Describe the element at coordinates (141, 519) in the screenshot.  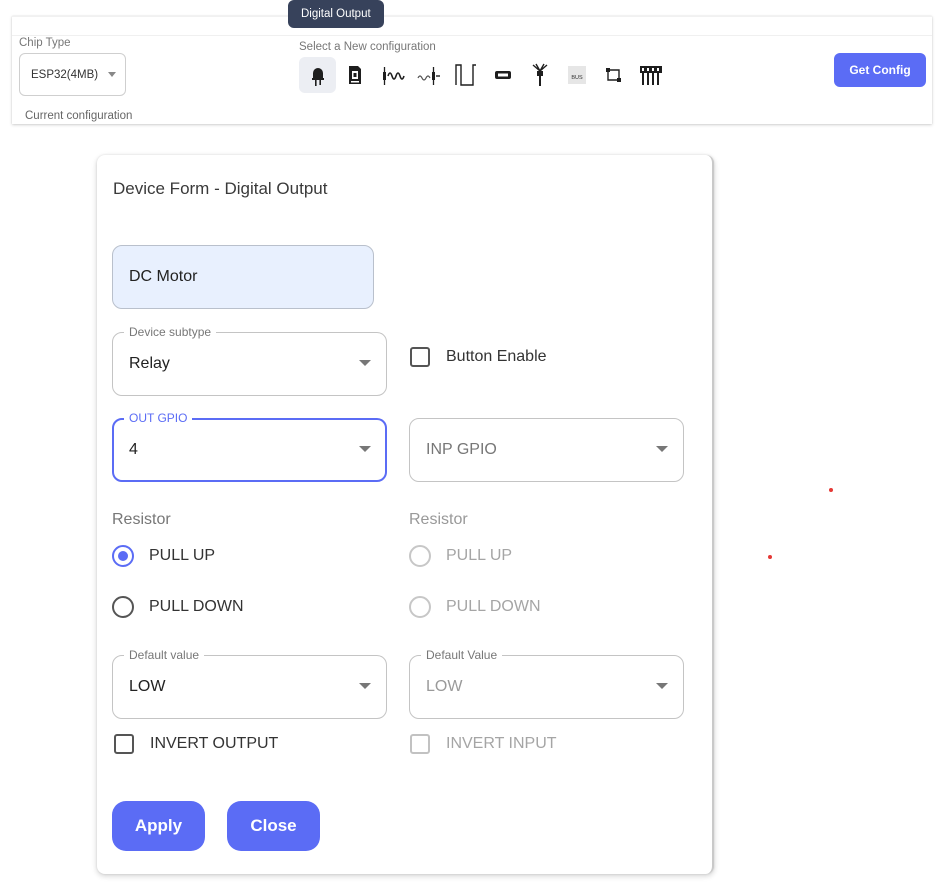
I see `resistor-out-label: Resistor` at that location.